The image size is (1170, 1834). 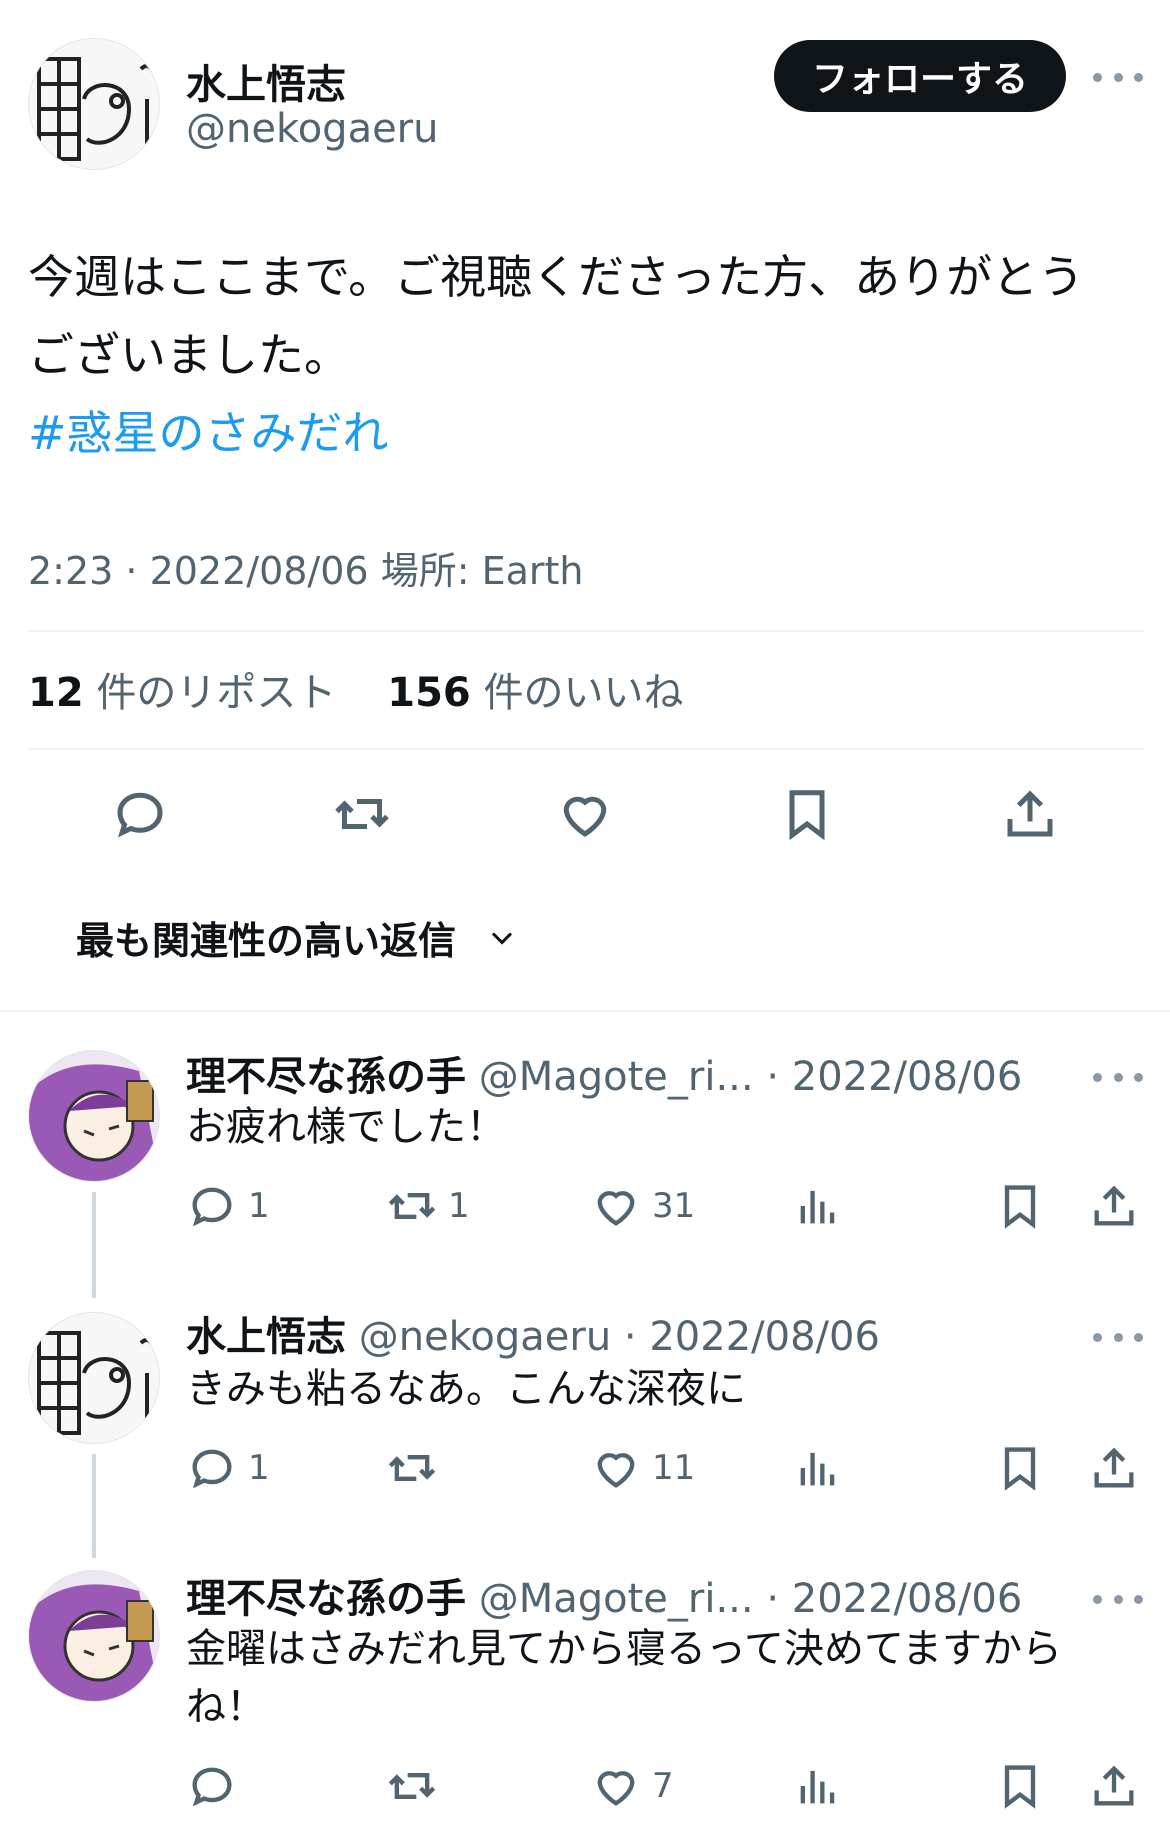 I want to click on likes-label: 件のいいね, so click(x=583, y=693).